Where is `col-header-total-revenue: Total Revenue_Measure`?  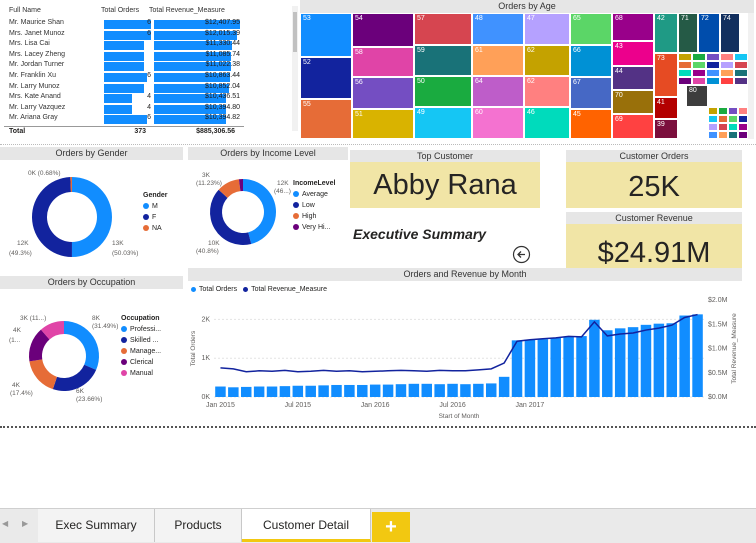 col-header-total-revenue: Total Revenue_Measure is located at coordinates (187, 10).